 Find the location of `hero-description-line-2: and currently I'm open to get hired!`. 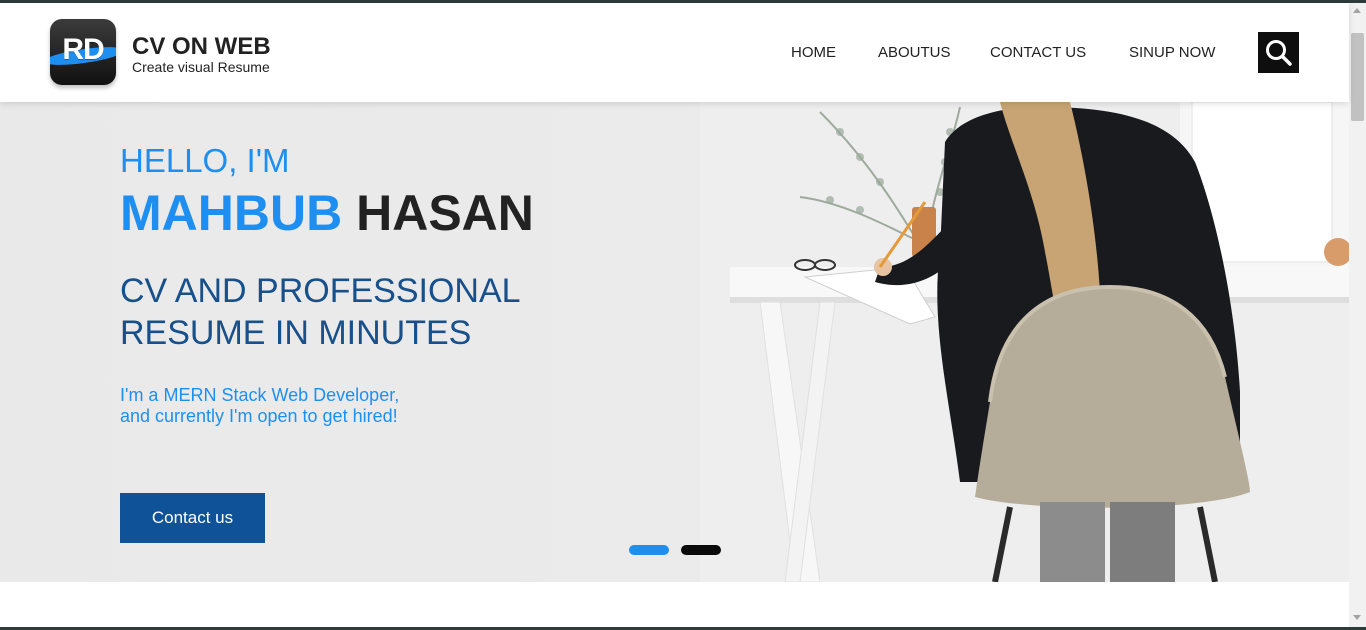

hero-description-line-2: and currently I'm open to get hired! is located at coordinates (259, 416).